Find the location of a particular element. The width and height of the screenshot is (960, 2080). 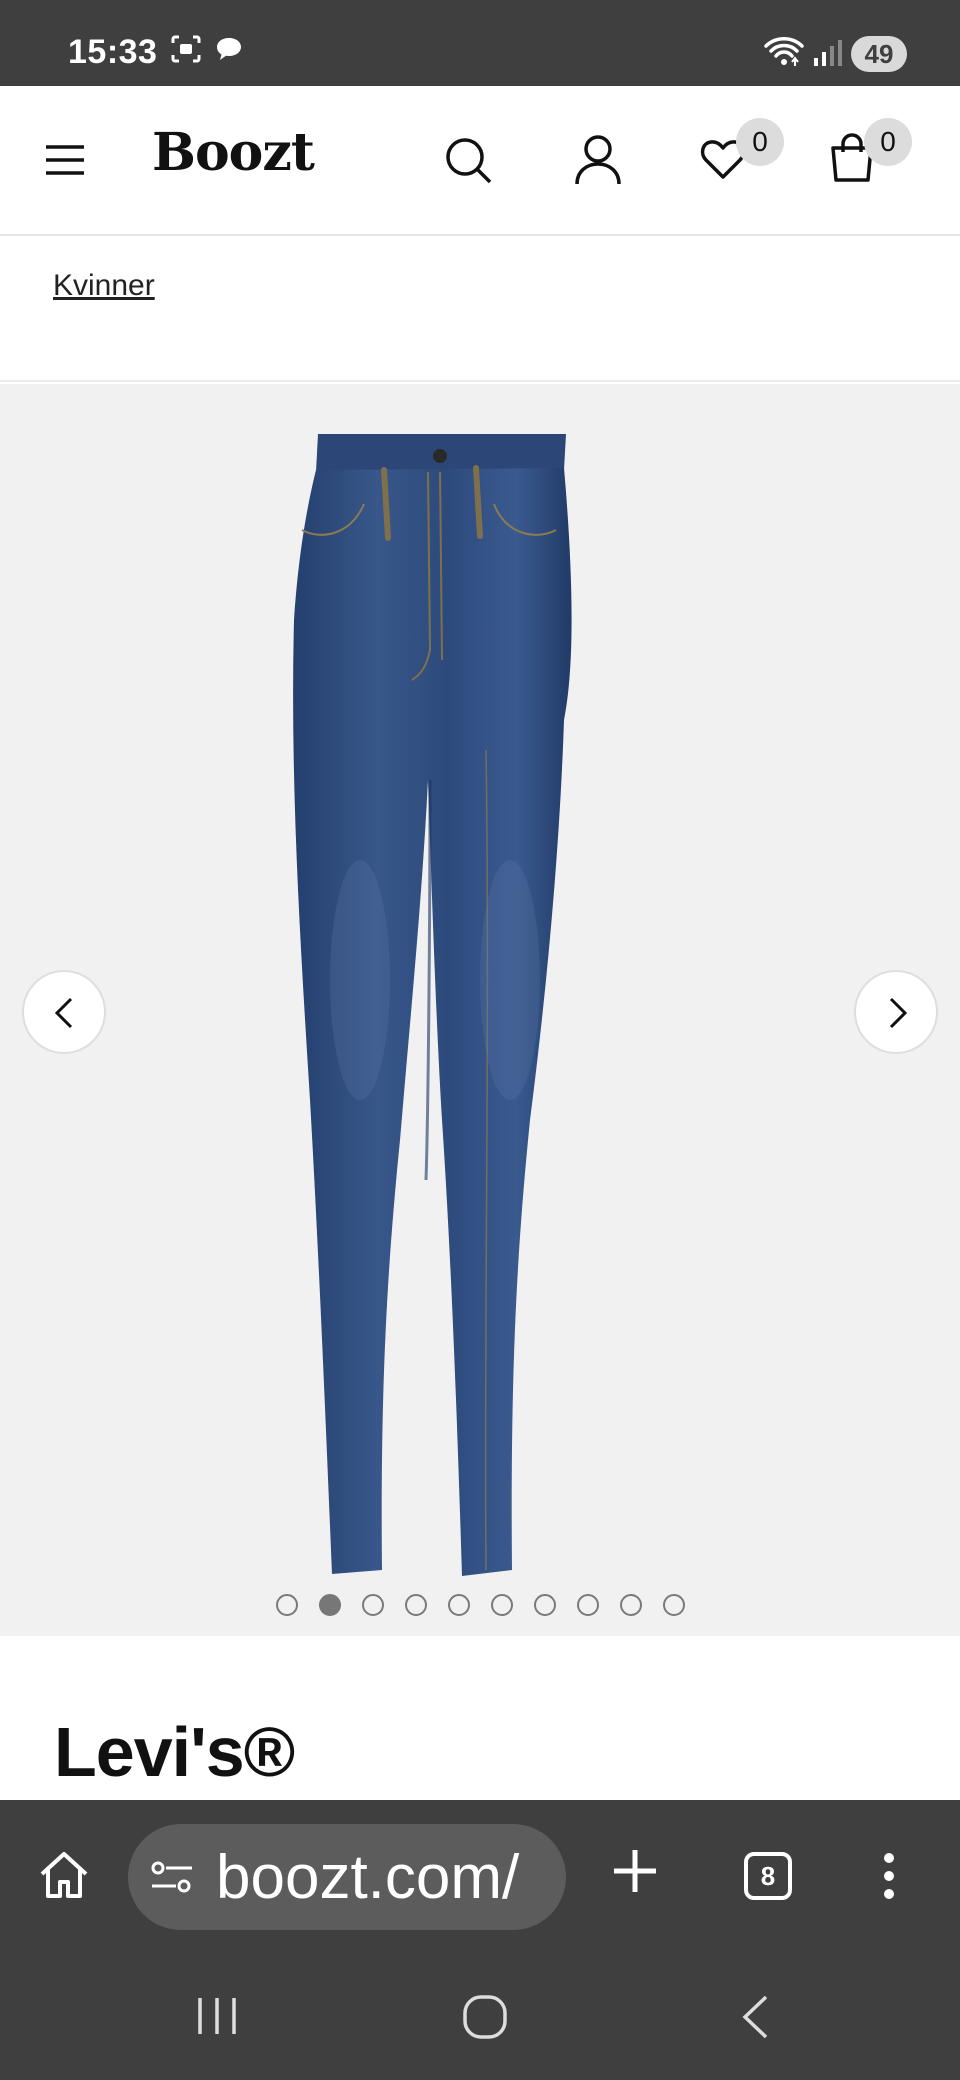

screenshot-icon is located at coordinates (186, 51).